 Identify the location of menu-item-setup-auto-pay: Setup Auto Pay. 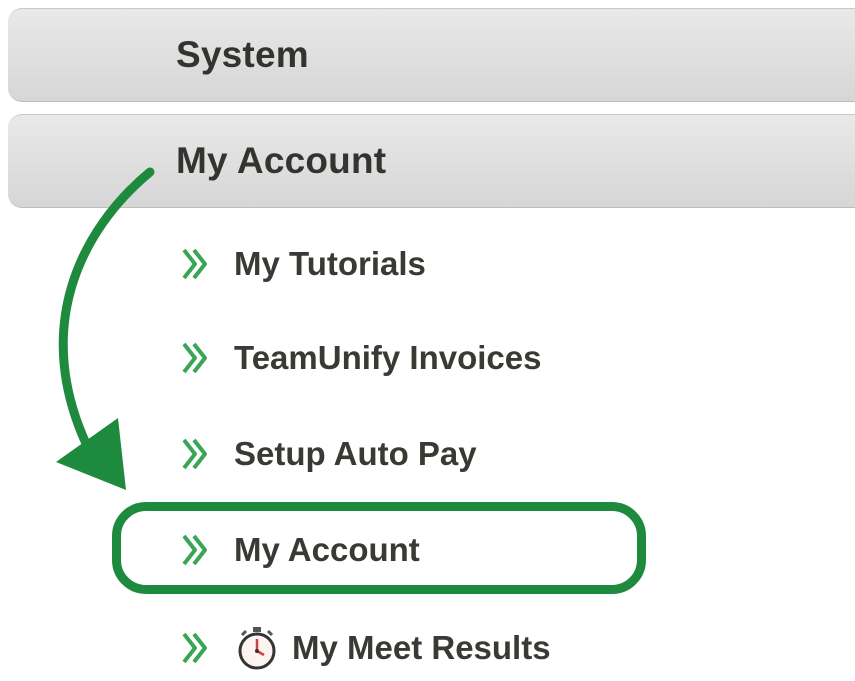
(327, 454).